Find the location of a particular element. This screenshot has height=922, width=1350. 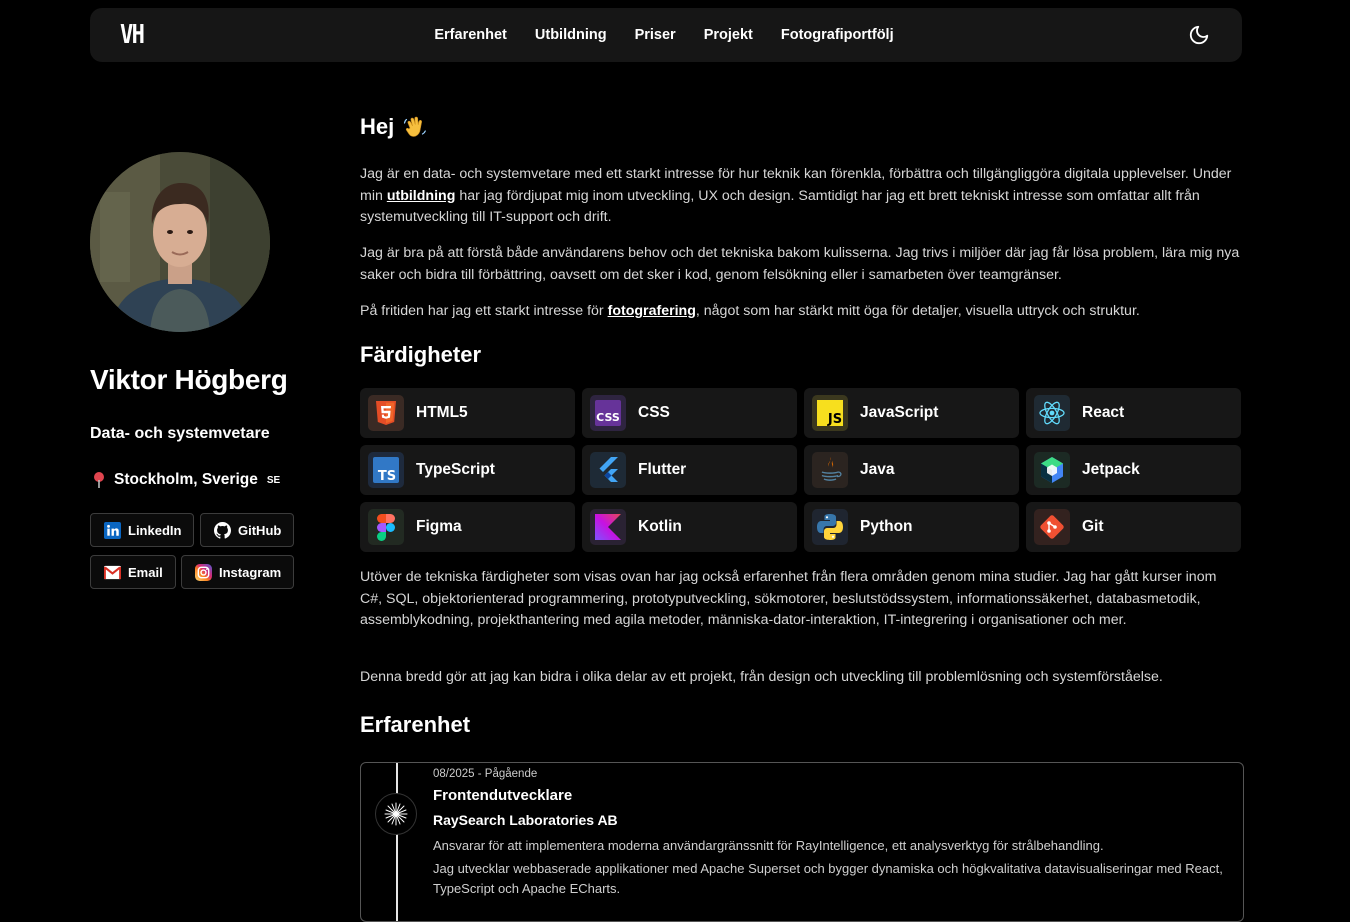

css-icon: CSS is located at coordinates (608, 413).